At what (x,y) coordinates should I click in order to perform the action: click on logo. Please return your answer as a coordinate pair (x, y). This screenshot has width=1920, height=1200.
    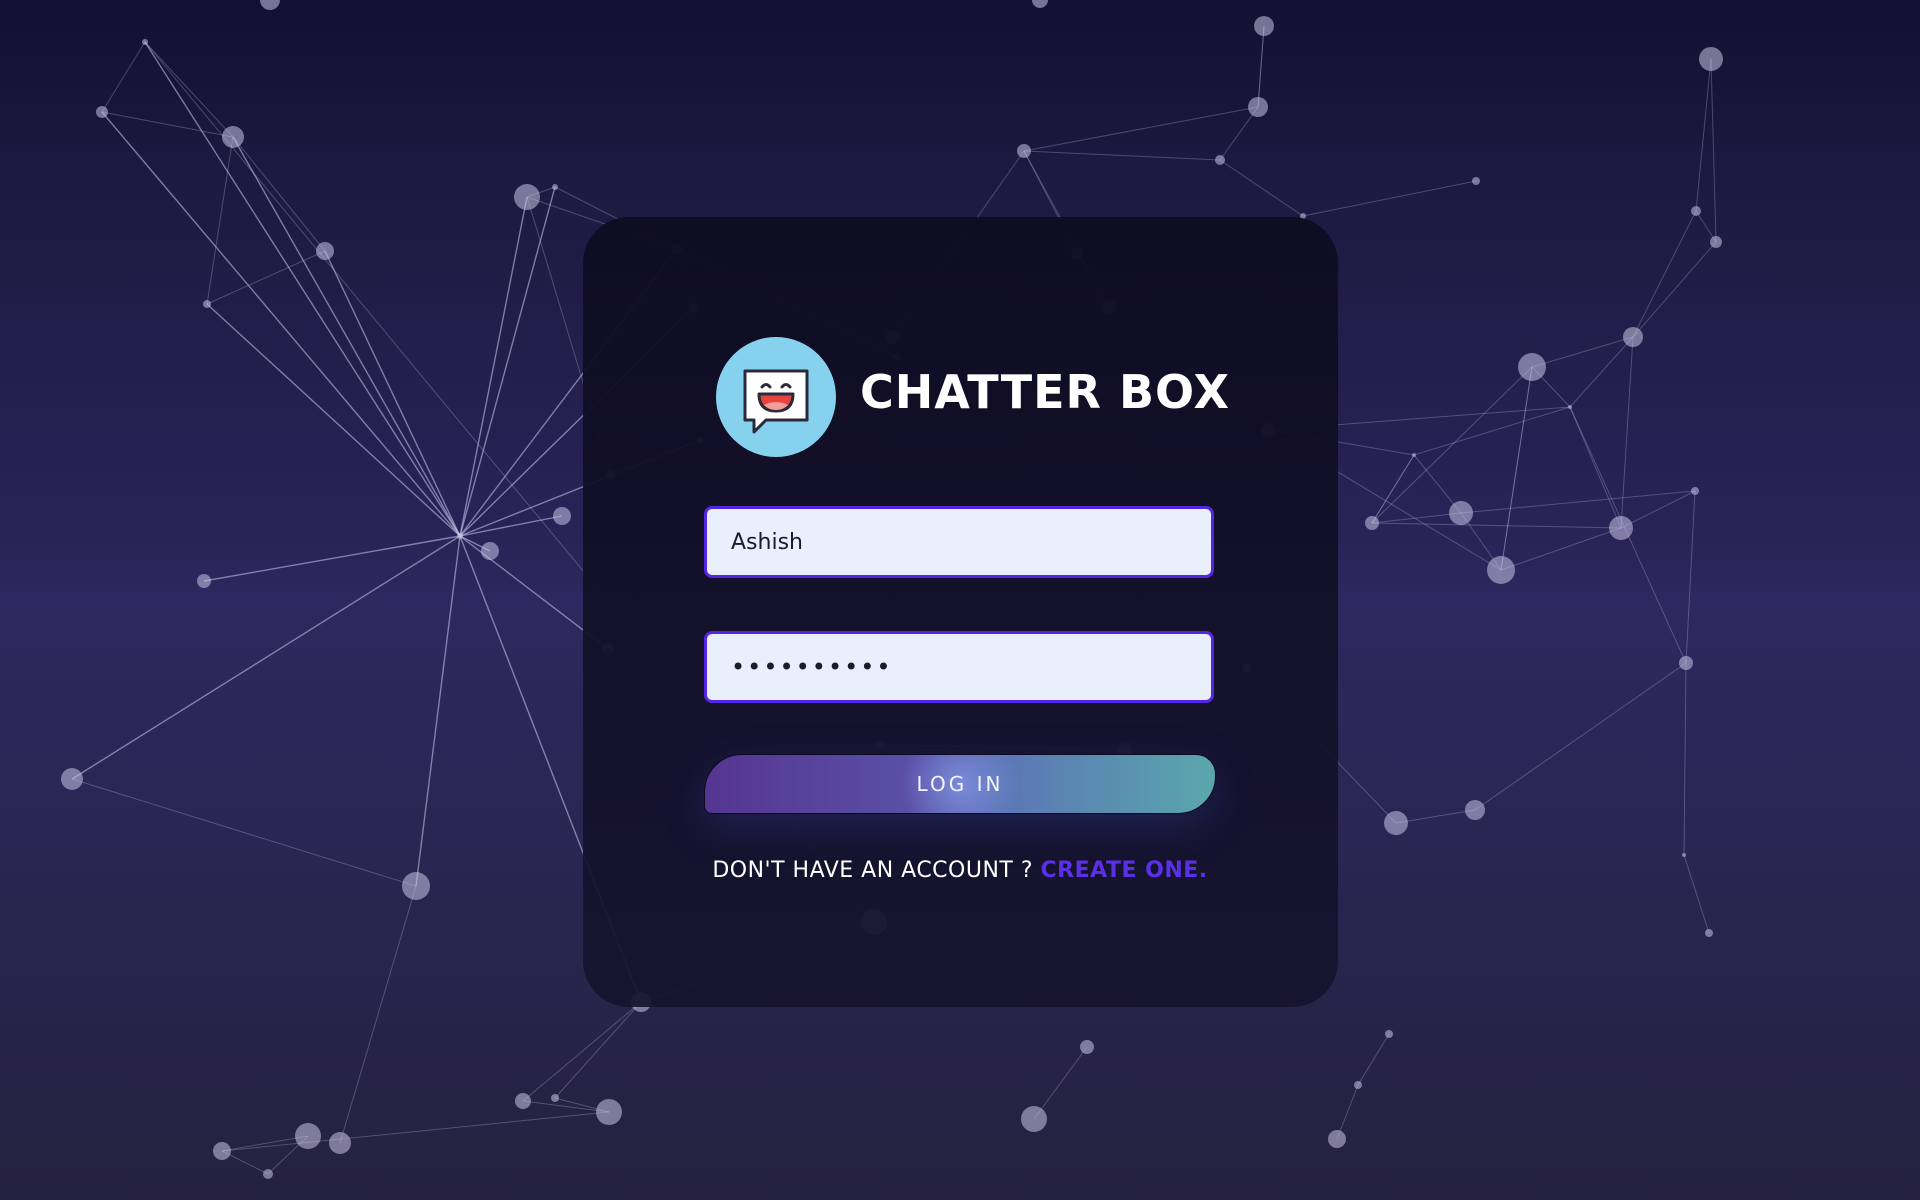
    Looking at the image, I should click on (776, 397).